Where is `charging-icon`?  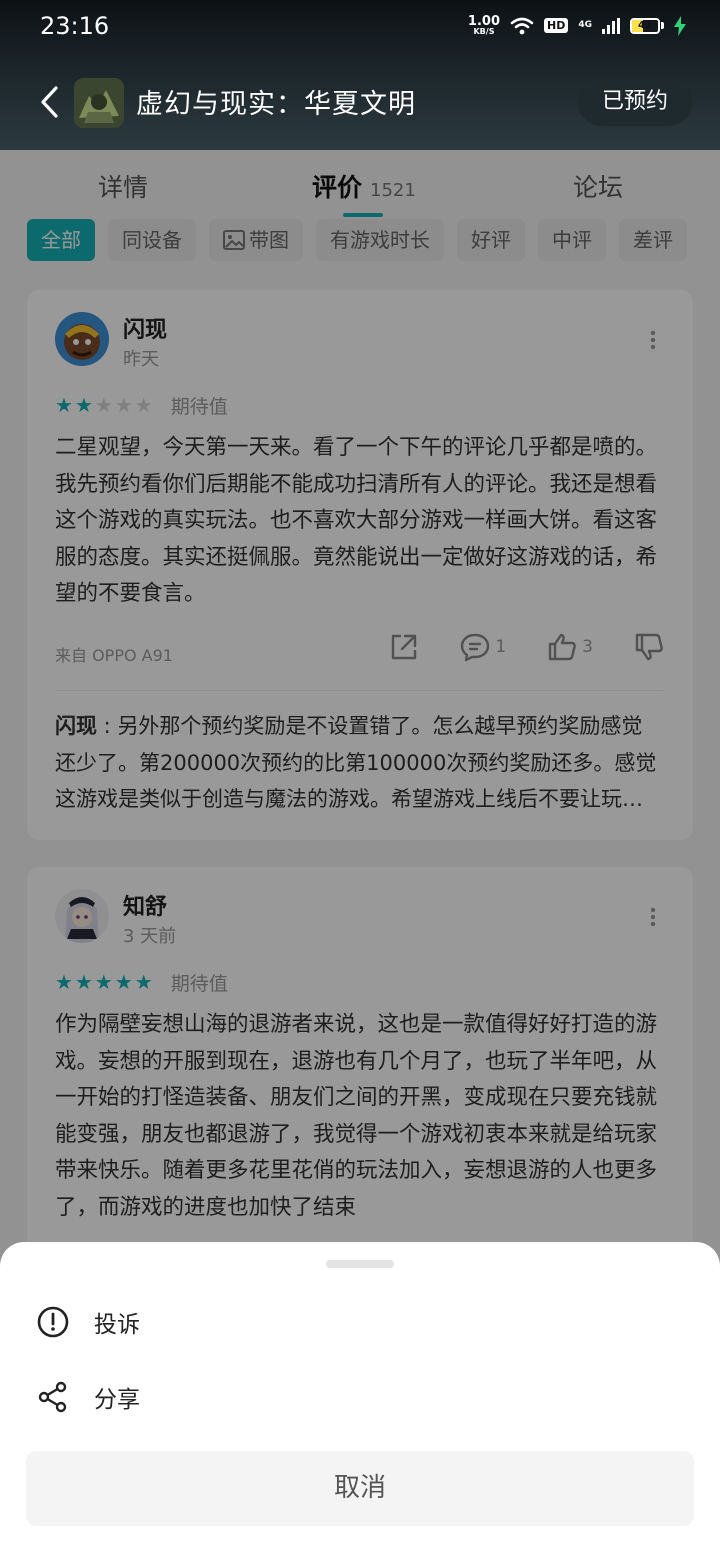 charging-icon is located at coordinates (680, 25).